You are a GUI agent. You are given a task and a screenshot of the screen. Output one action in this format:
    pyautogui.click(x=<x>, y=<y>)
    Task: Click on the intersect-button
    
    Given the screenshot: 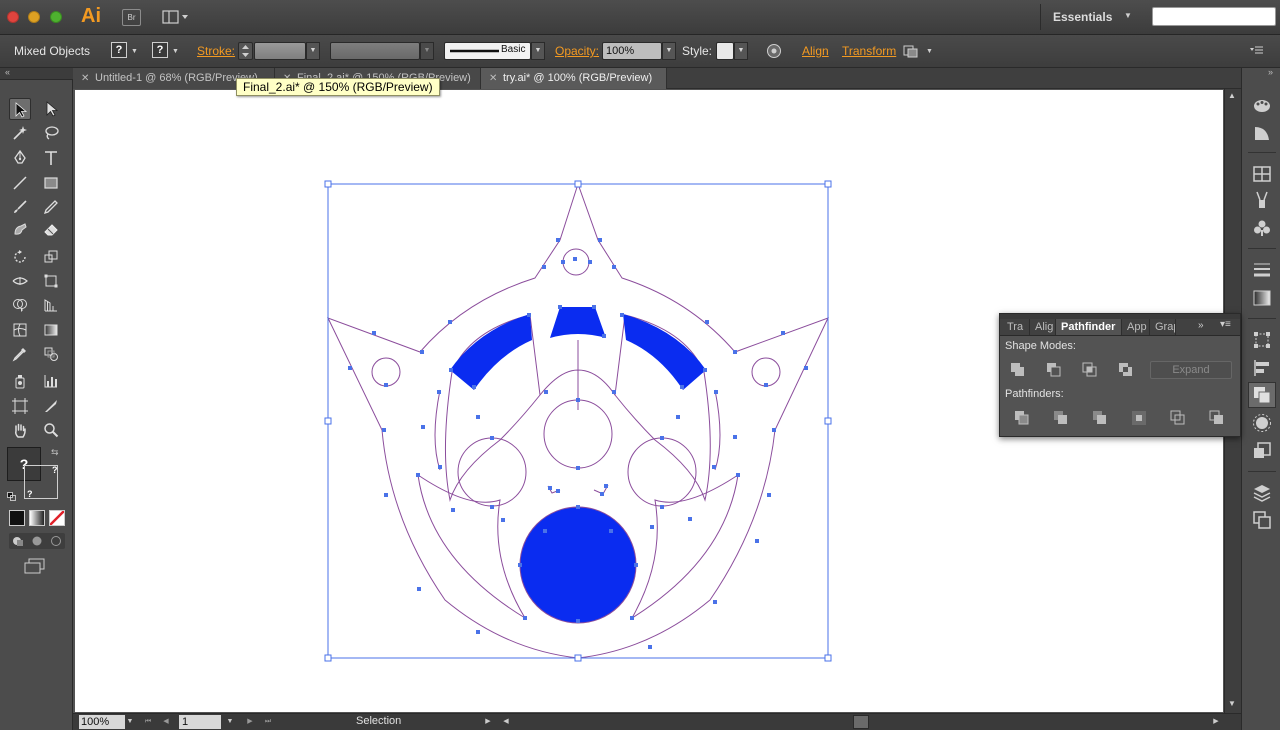 What is the action you would take?
    pyautogui.click(x=1090, y=370)
    